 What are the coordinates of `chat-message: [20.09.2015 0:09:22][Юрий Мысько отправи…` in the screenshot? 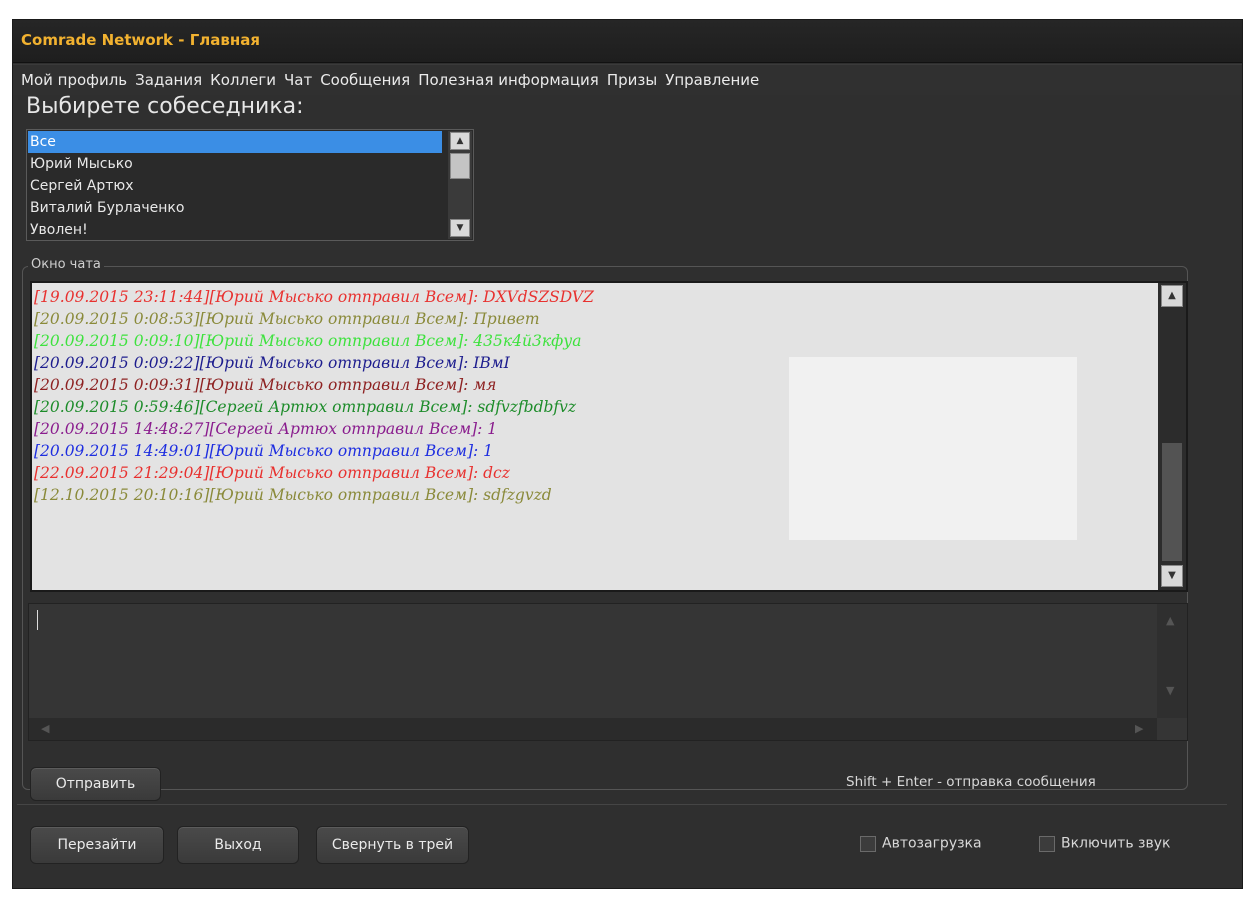 It's located at (272, 363).